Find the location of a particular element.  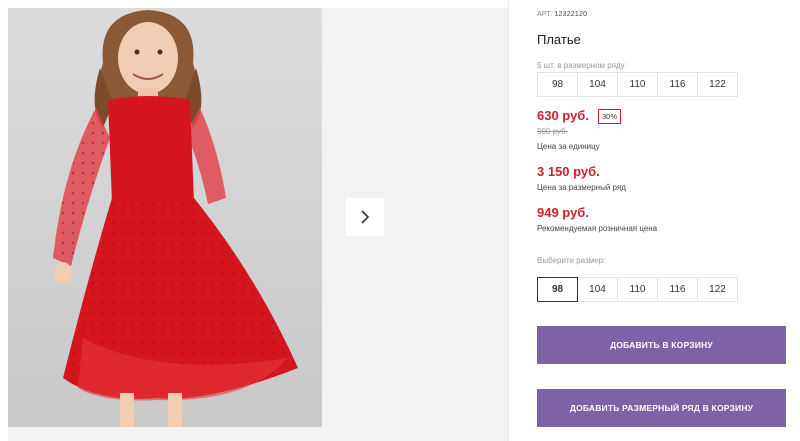

set-price-caption: Цена за размерный ряд is located at coordinates (581, 187).